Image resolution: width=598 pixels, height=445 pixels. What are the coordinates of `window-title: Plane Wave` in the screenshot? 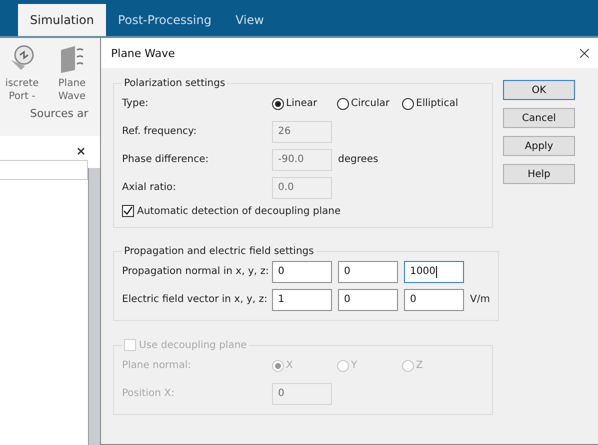 It's located at (143, 53).